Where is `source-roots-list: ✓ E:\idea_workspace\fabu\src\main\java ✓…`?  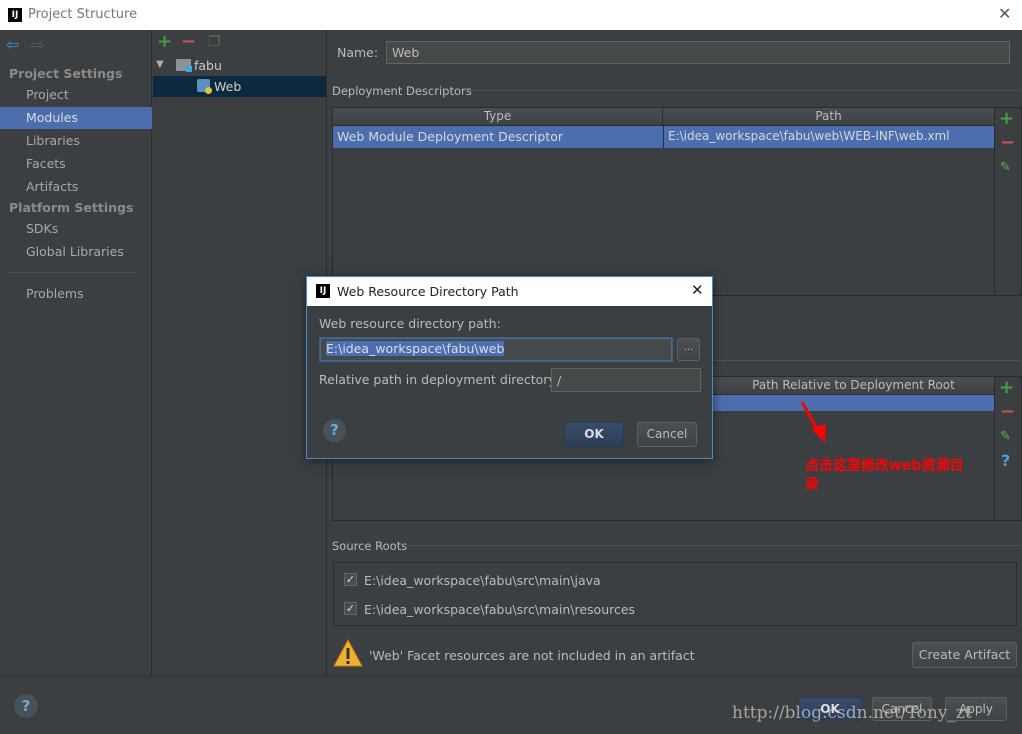
source-roots-list: ✓ E:\idea_workspace\fabu\src\main\java ✓… is located at coordinates (675, 594).